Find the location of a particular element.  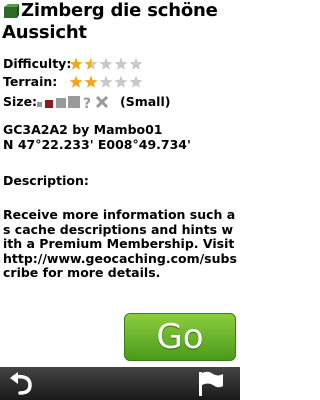

go-label: Go is located at coordinates (180, 337).